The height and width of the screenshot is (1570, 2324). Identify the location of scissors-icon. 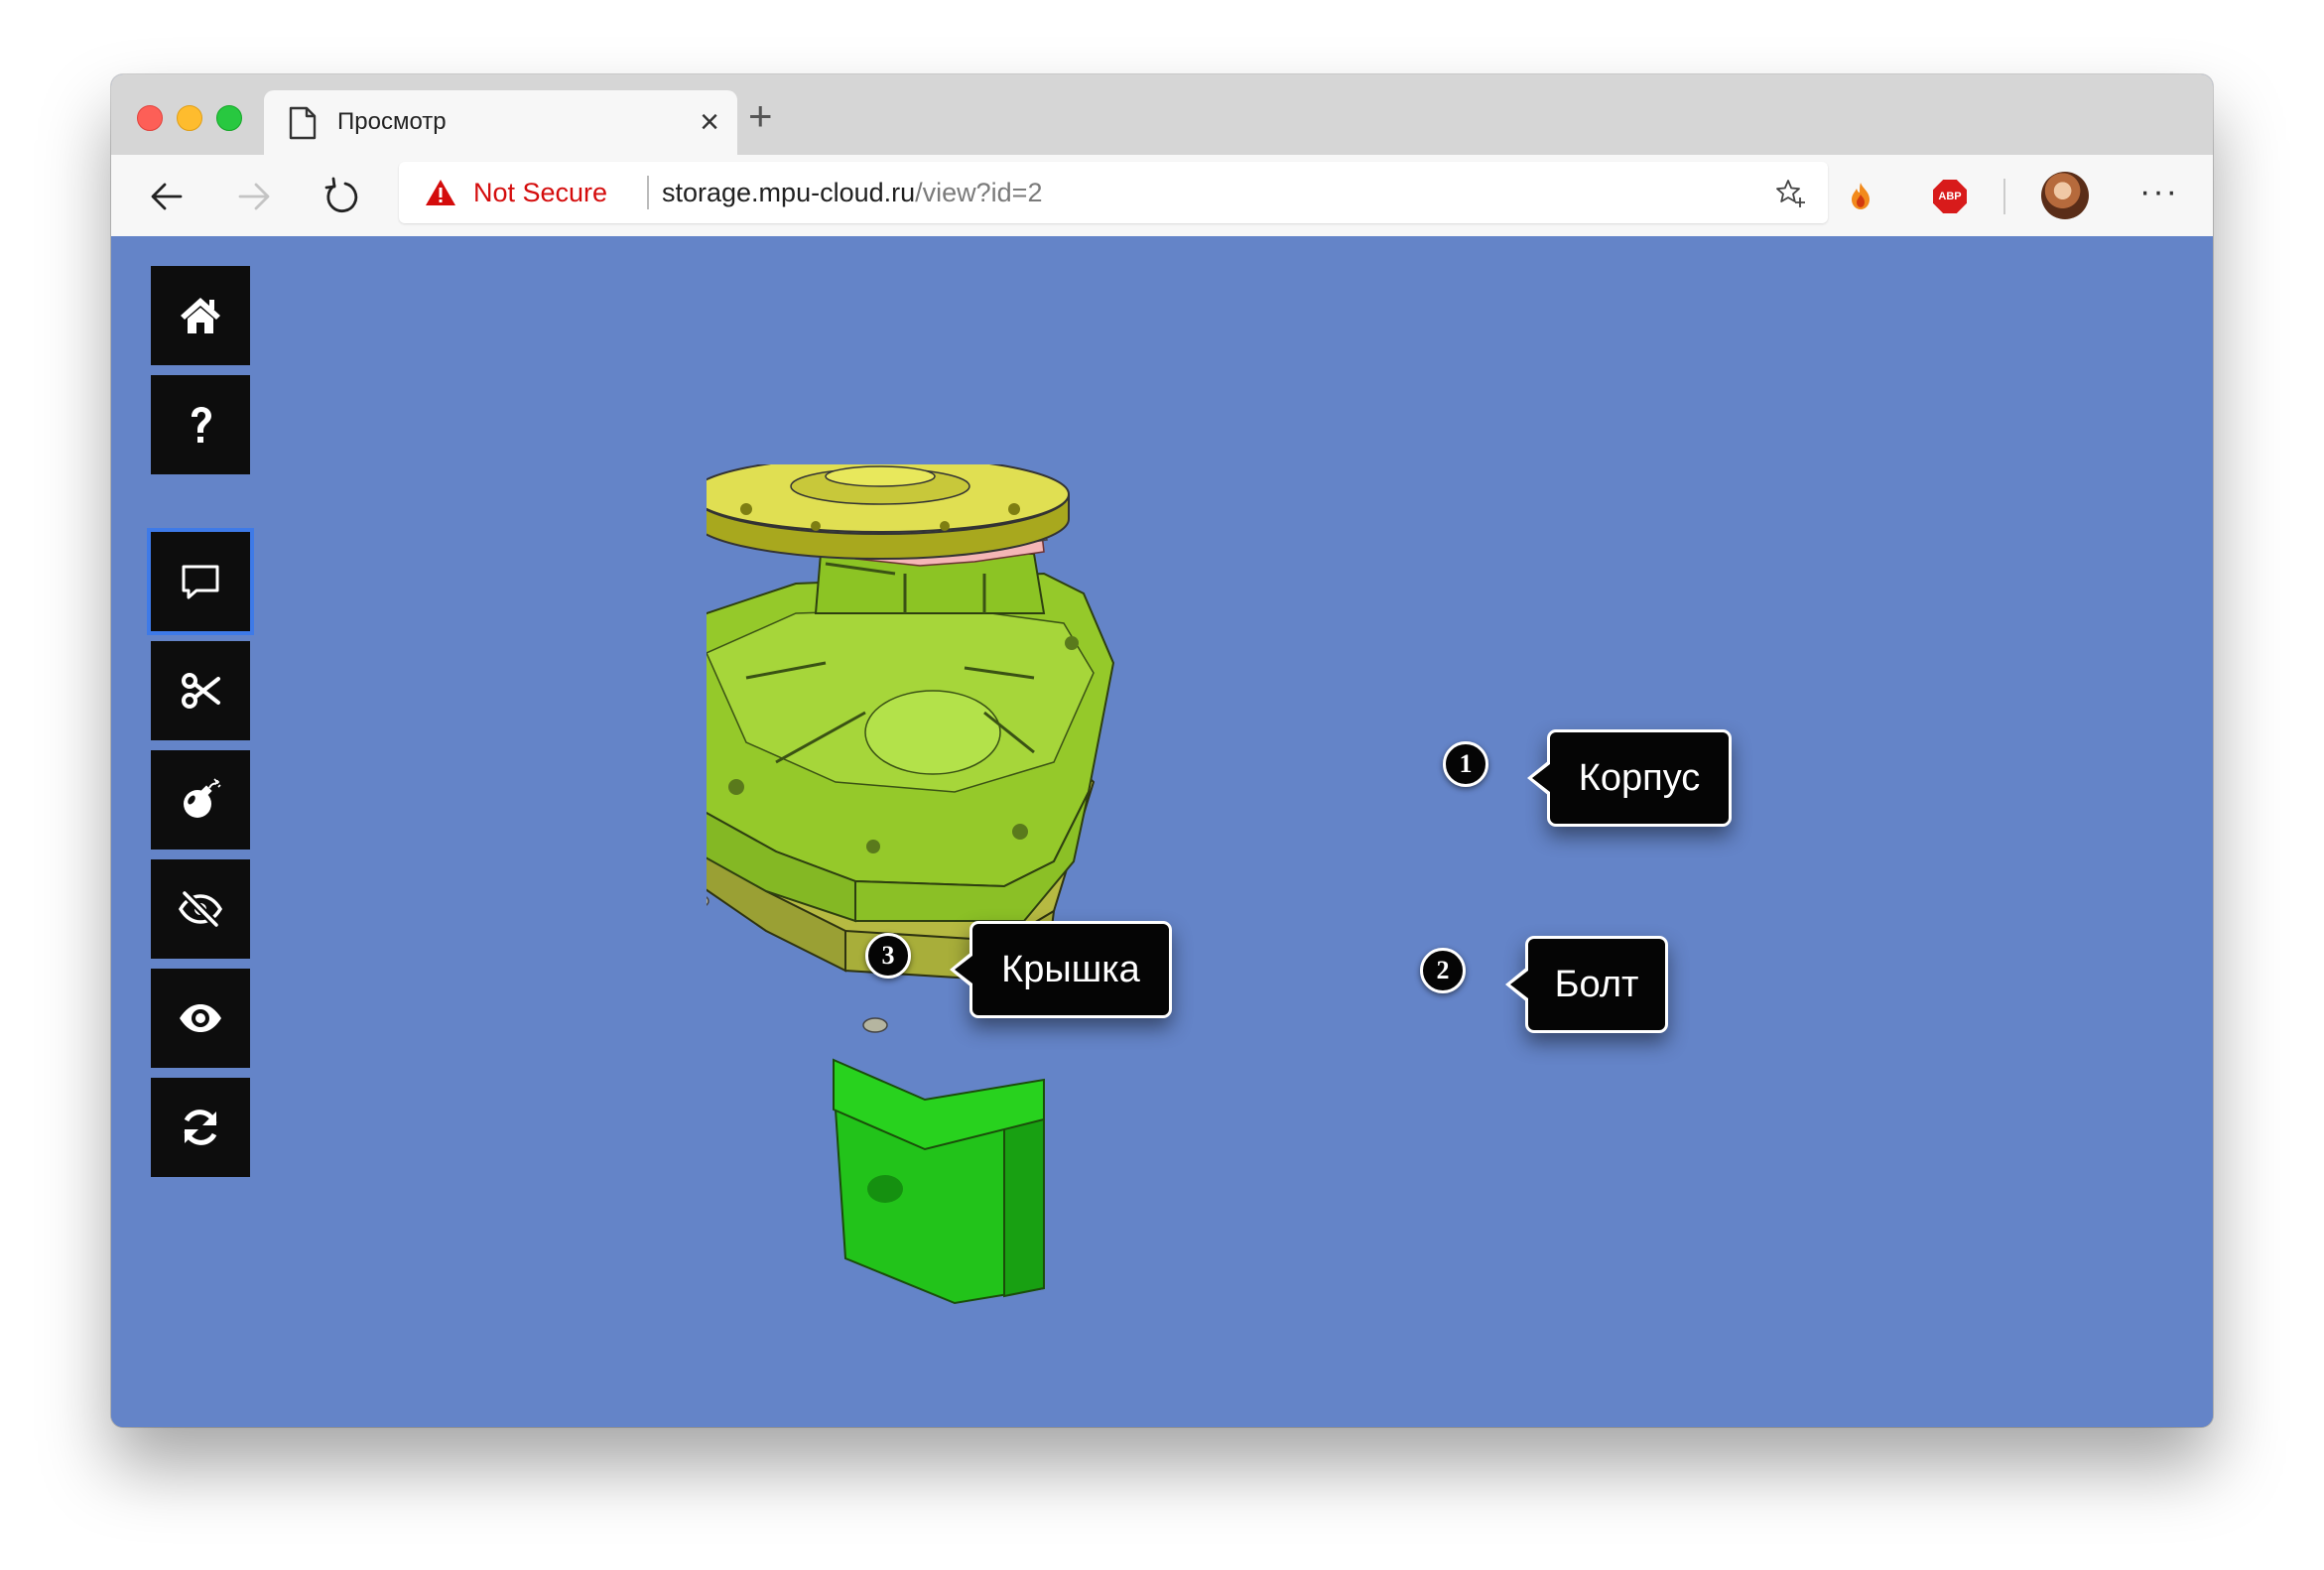
(201, 691).